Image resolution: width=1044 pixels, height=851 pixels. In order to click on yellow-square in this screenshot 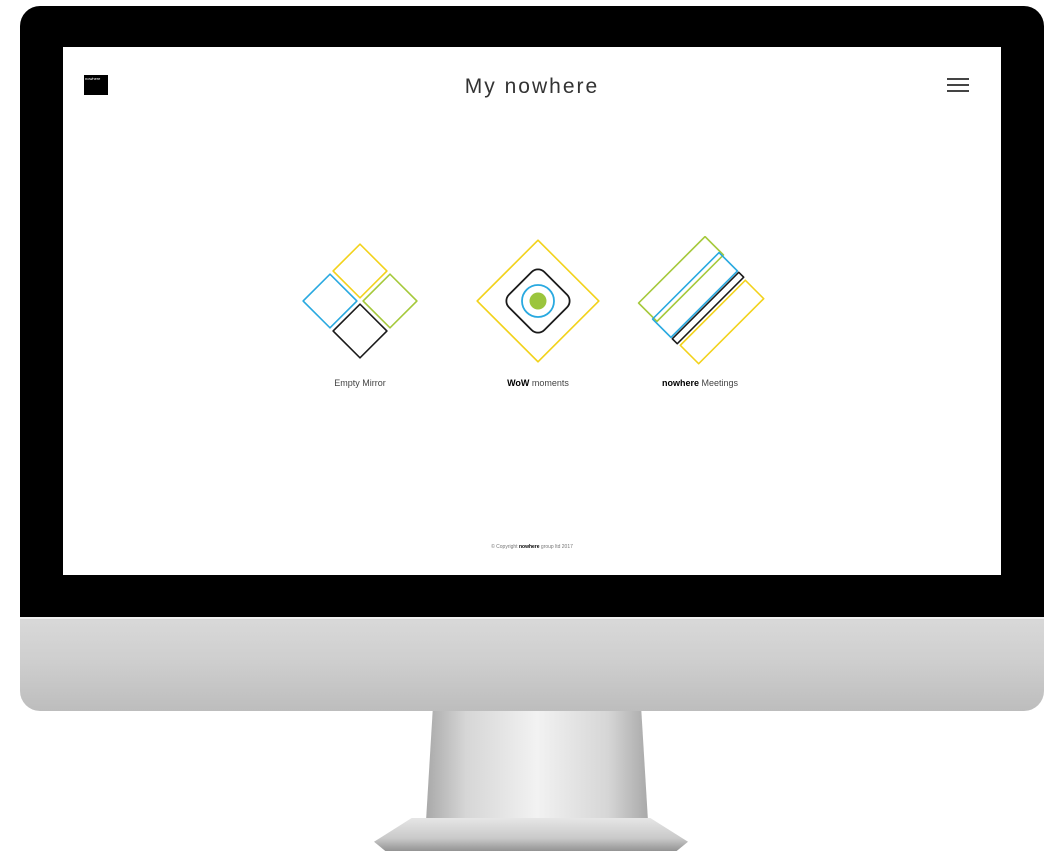, I will do `click(360, 271)`.